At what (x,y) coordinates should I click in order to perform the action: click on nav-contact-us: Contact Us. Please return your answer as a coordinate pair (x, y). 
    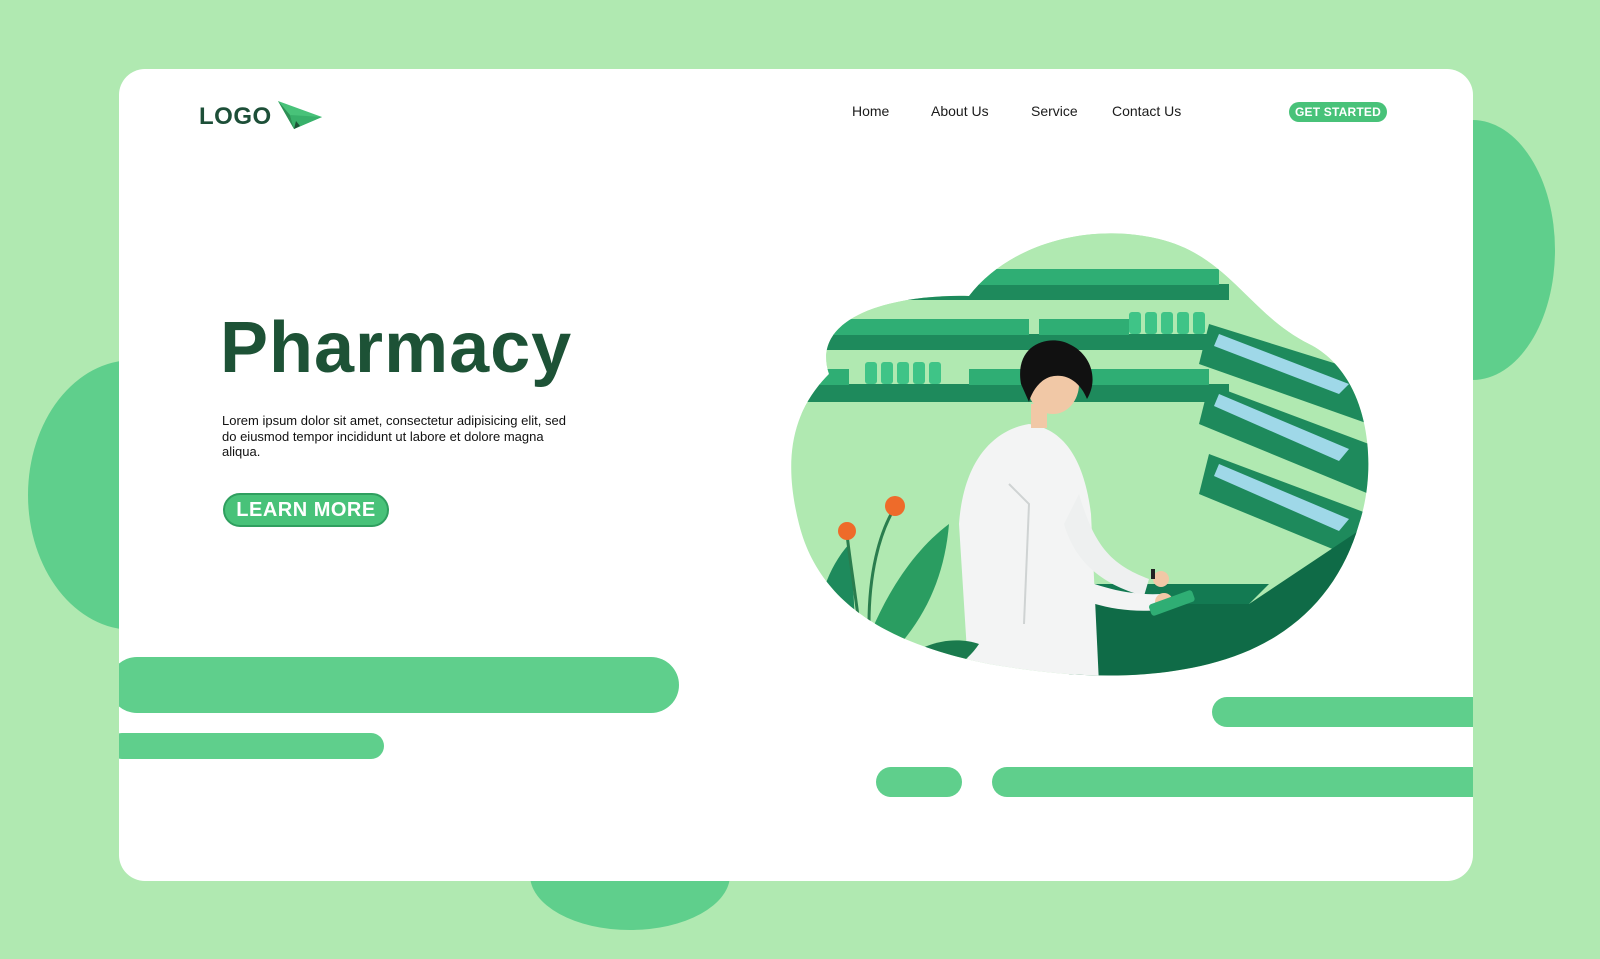
    Looking at the image, I should click on (1146, 111).